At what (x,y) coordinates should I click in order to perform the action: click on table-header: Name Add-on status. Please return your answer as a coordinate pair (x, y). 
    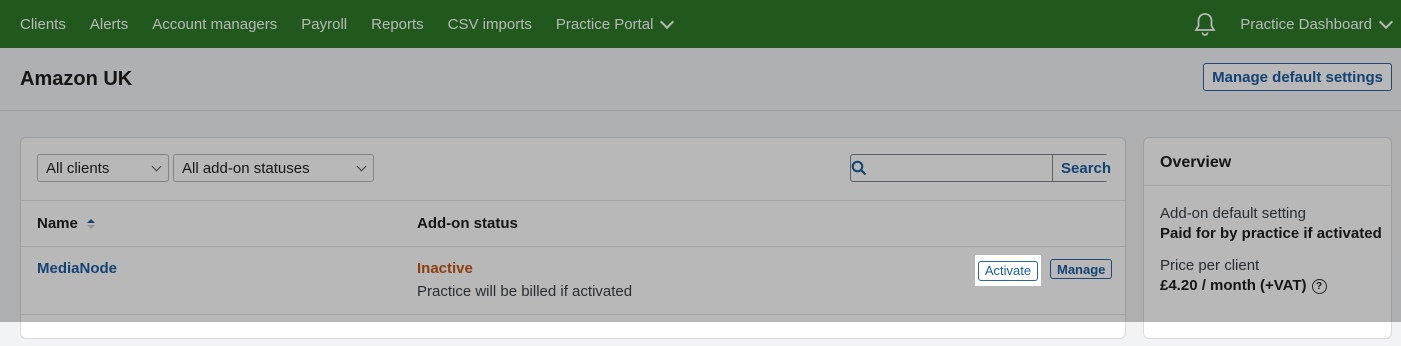
    Looking at the image, I should click on (573, 223).